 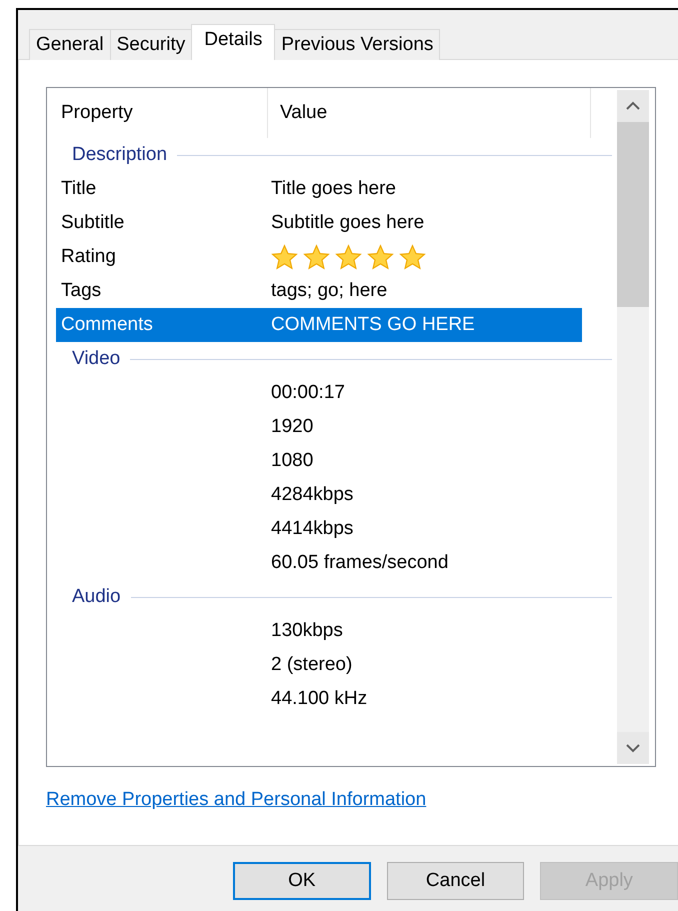 I want to click on remove-properties-link: Remove Properties and Personal Information, so click(x=236, y=800).